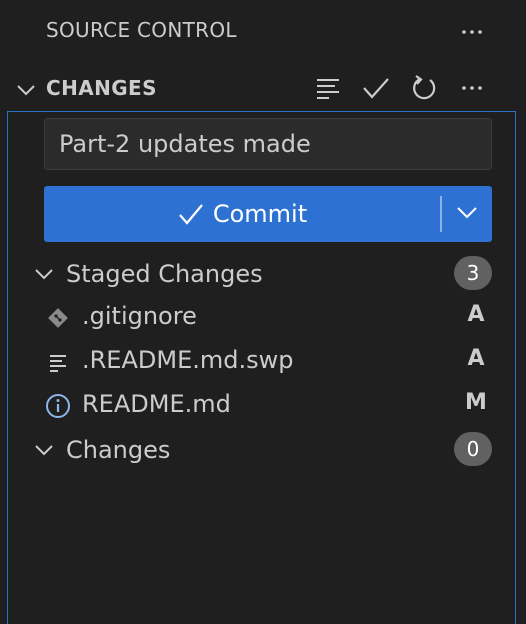 This screenshot has width=526, height=624. I want to click on staged-changes-label: Staged Changes, so click(164, 274).